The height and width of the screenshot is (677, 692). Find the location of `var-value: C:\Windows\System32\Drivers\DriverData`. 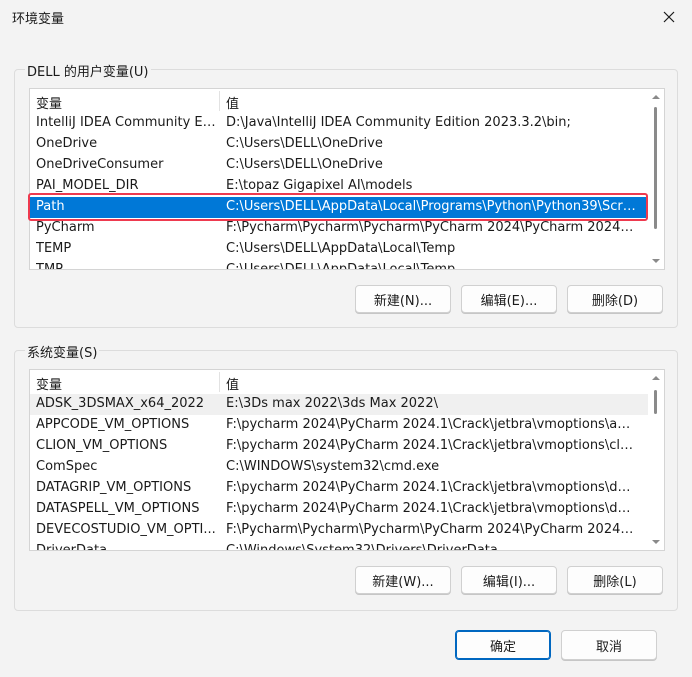

var-value: C:\Windows\System32\Drivers\DriverData is located at coordinates (362, 547).